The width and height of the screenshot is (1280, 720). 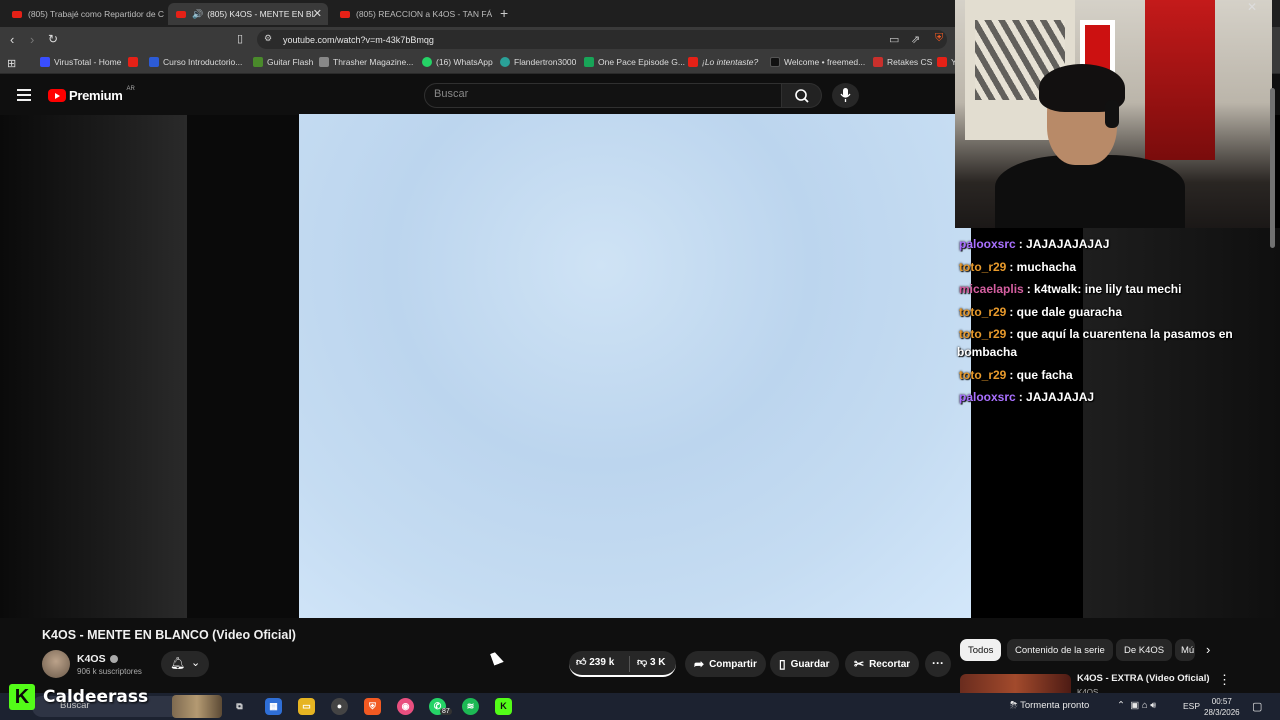 What do you see at coordinates (1208, 649) in the screenshot?
I see `chevron-right-icon: ›` at bounding box center [1208, 649].